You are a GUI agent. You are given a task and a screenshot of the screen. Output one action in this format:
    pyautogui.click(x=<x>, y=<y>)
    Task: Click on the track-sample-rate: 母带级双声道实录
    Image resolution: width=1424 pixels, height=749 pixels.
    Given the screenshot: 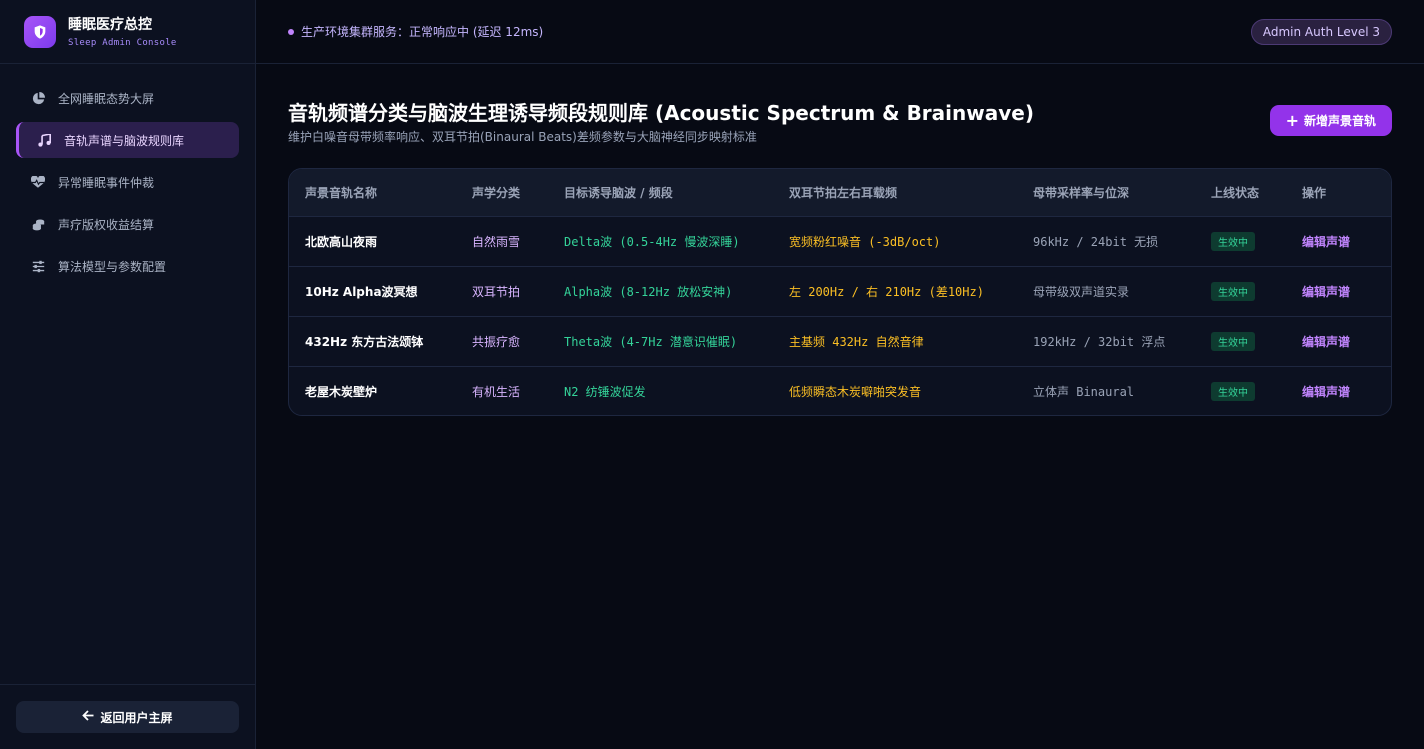 What is the action you would take?
    pyautogui.click(x=1081, y=291)
    